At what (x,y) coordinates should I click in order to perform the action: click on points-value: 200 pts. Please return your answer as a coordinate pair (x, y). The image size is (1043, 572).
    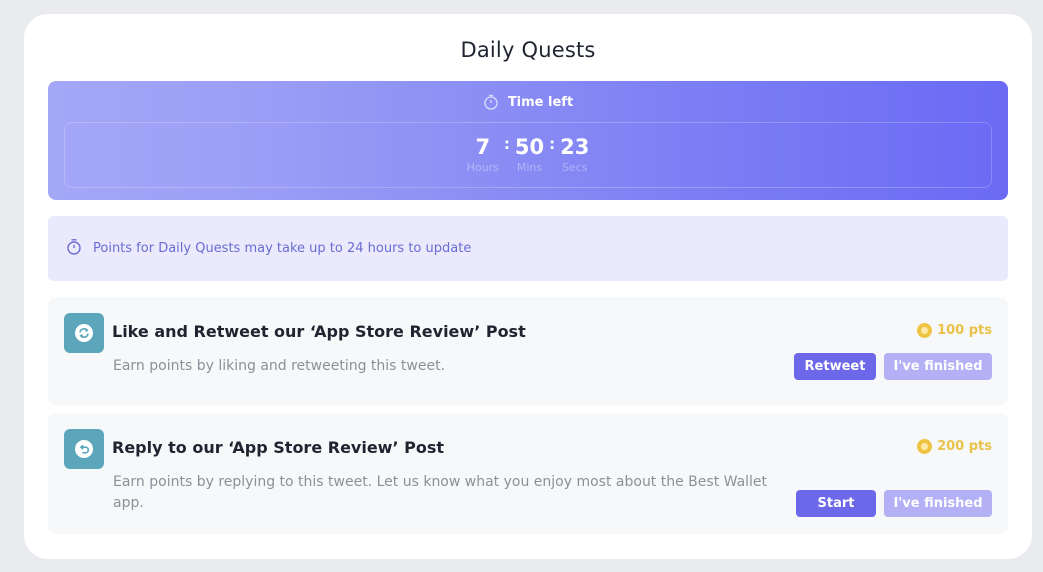
    Looking at the image, I should click on (964, 446).